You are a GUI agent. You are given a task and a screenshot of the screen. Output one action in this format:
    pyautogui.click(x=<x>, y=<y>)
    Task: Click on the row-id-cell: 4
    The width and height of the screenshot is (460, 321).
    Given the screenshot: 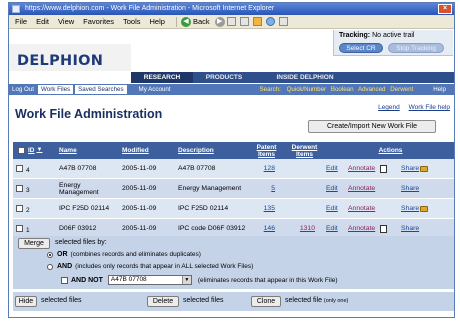 What is the action you would take?
    pyautogui.click(x=34, y=168)
    